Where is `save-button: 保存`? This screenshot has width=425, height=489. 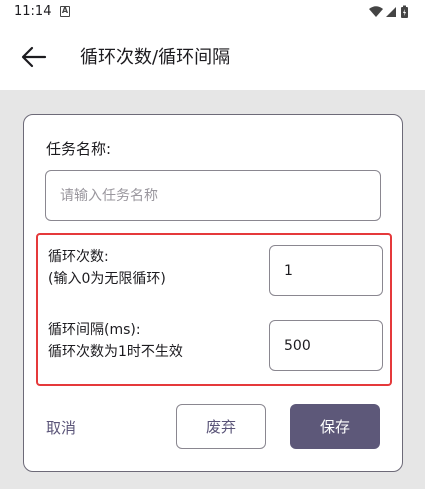
save-button: 保存 is located at coordinates (335, 426).